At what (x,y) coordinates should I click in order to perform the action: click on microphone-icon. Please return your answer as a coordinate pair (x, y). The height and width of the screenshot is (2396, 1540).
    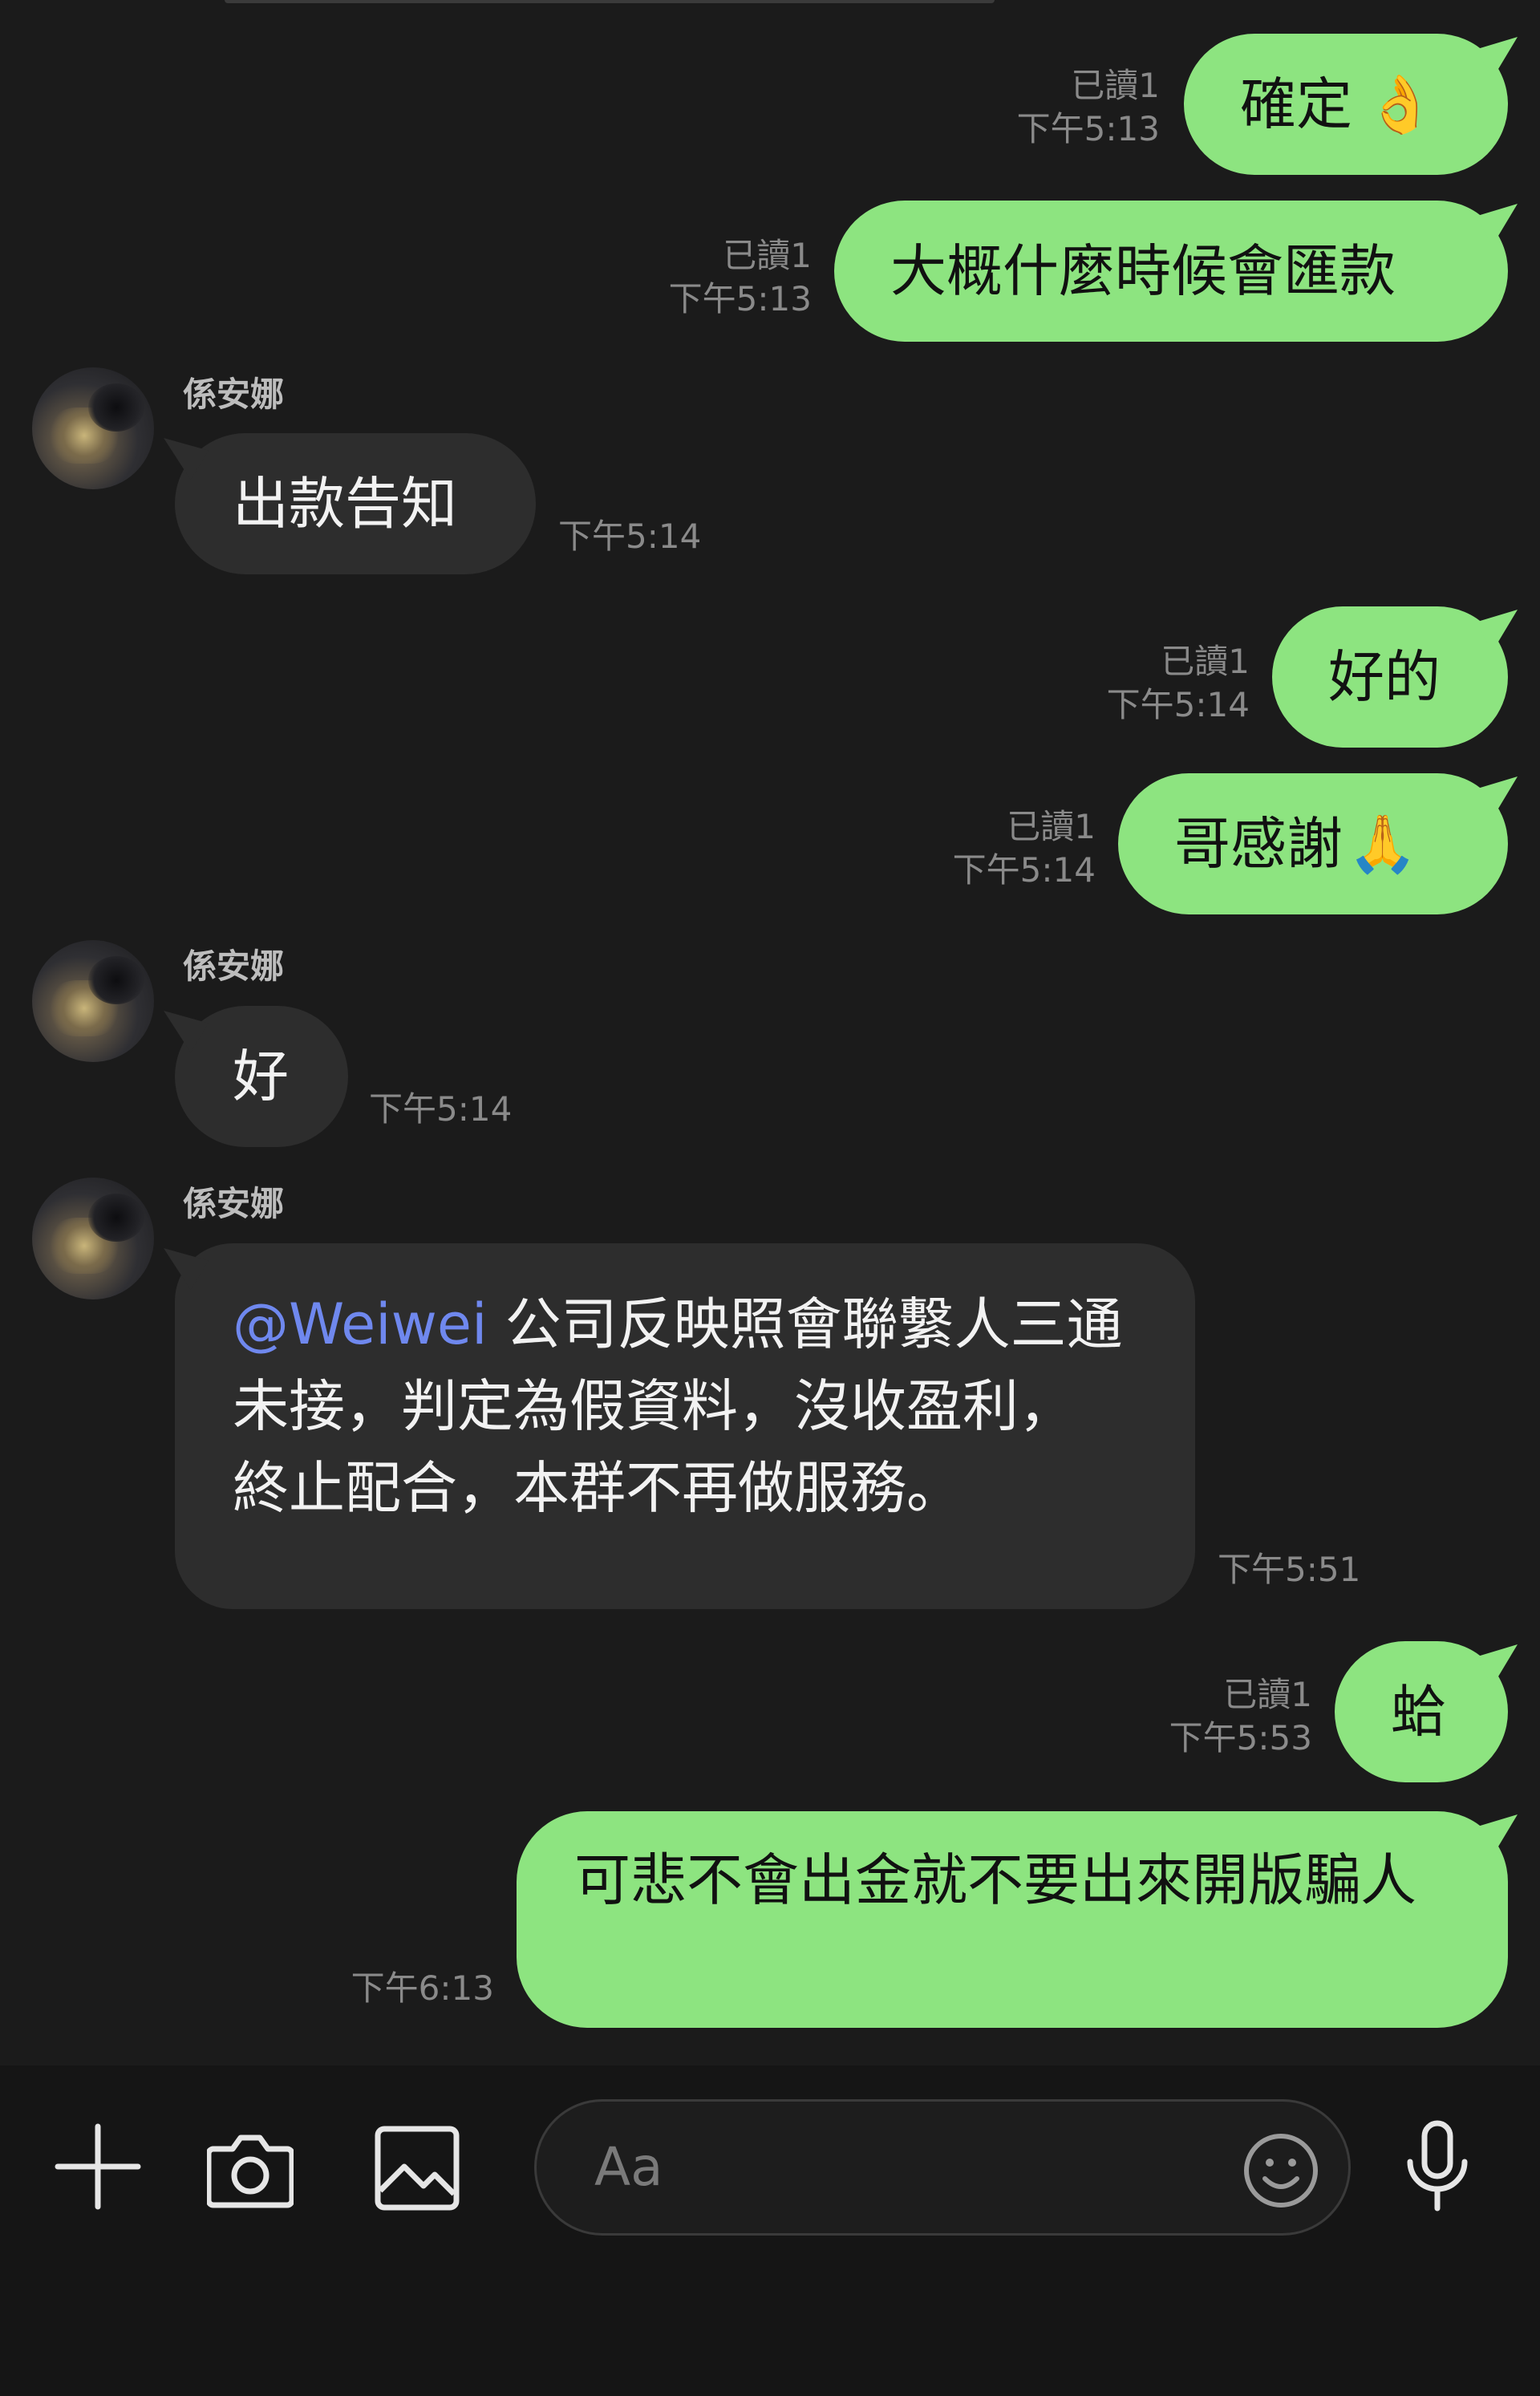
    Looking at the image, I should click on (1437, 2166).